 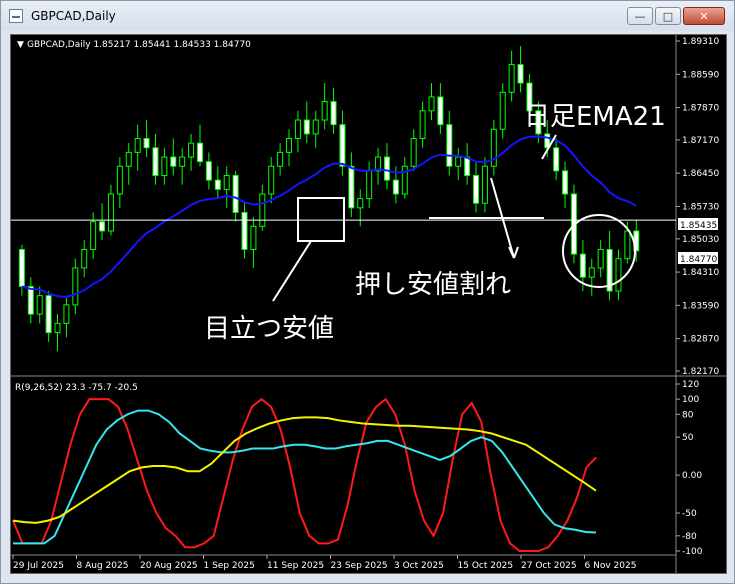 What do you see at coordinates (611, 566) in the screenshot?
I see `time-tick-label: 6 Nov 2025` at bounding box center [611, 566].